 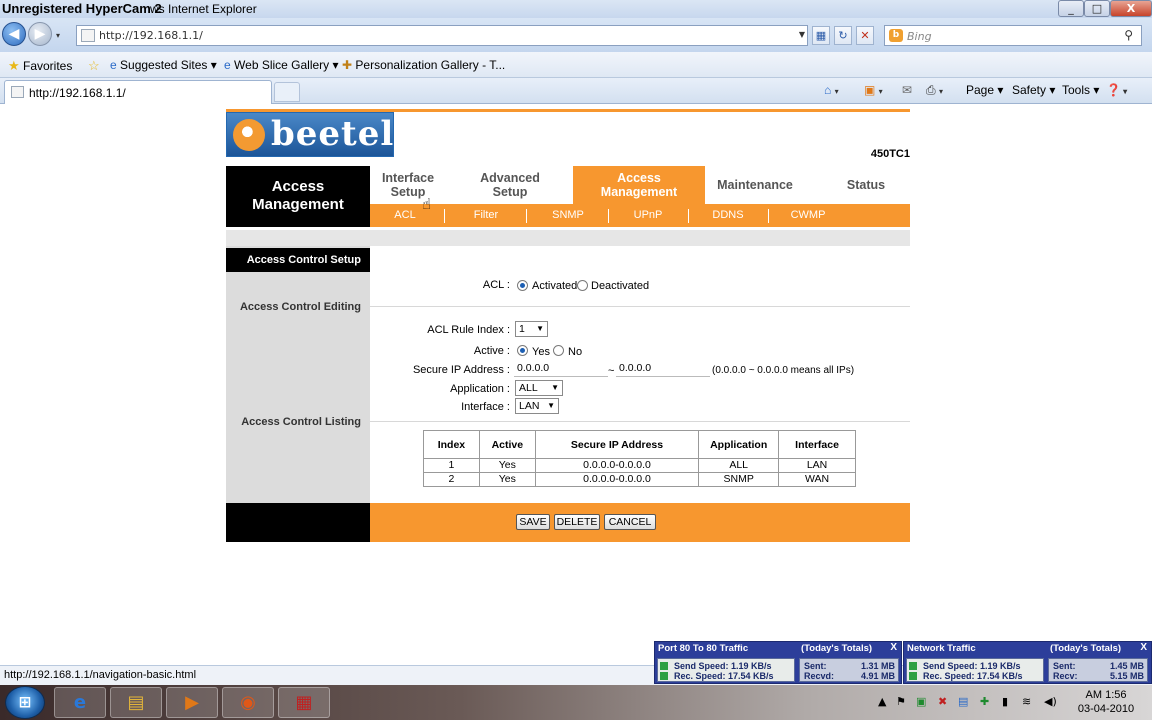 I want to click on mail-icon: ✉, so click(x=907, y=90).